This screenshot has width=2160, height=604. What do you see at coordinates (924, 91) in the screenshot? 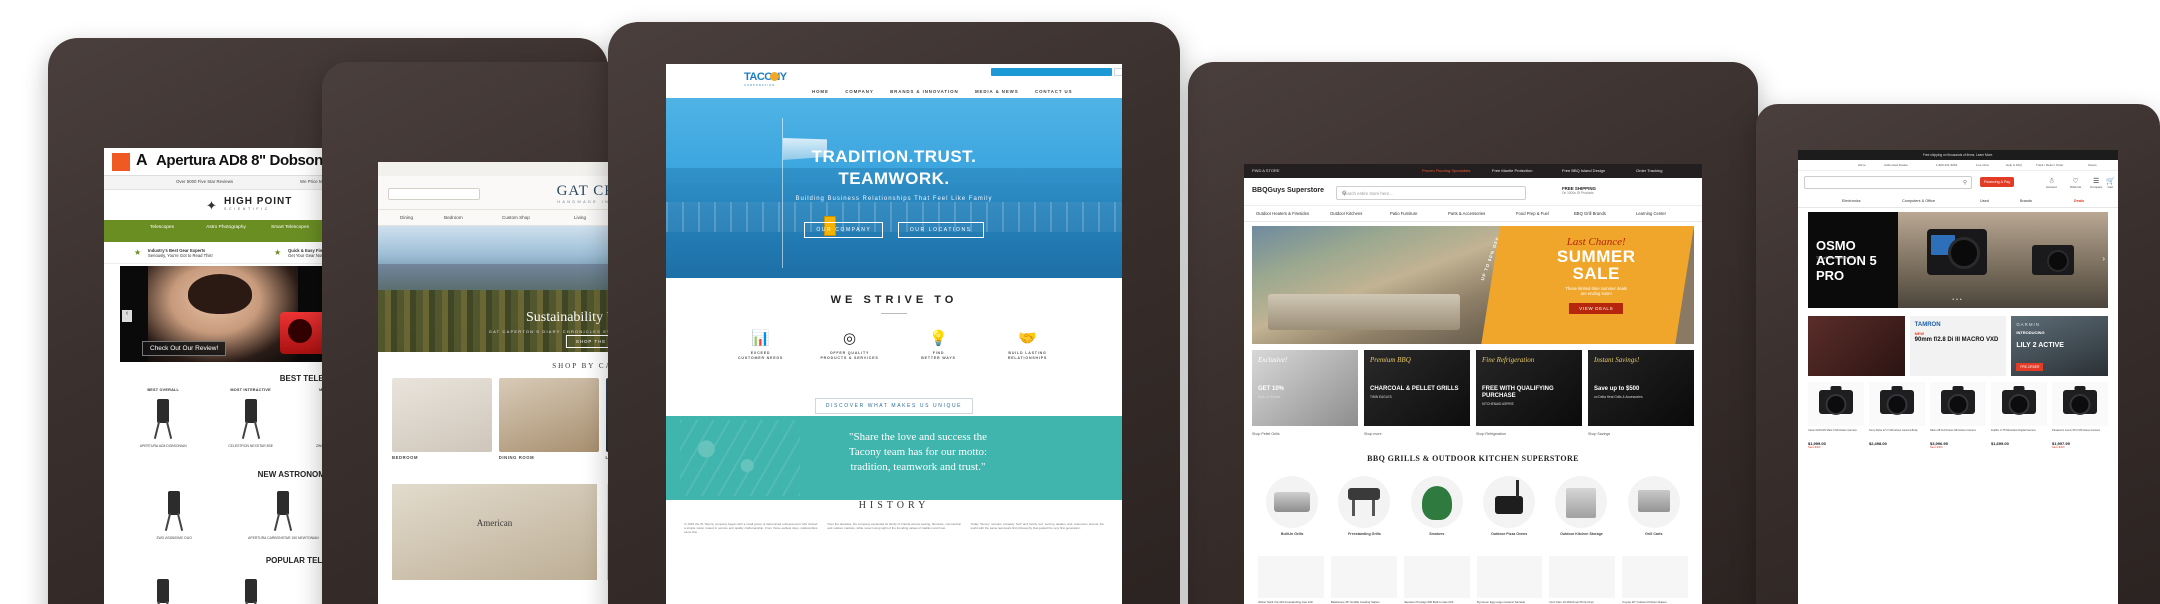
I see `tc-nav-item-2: BRANDS & INNOVATION` at bounding box center [924, 91].